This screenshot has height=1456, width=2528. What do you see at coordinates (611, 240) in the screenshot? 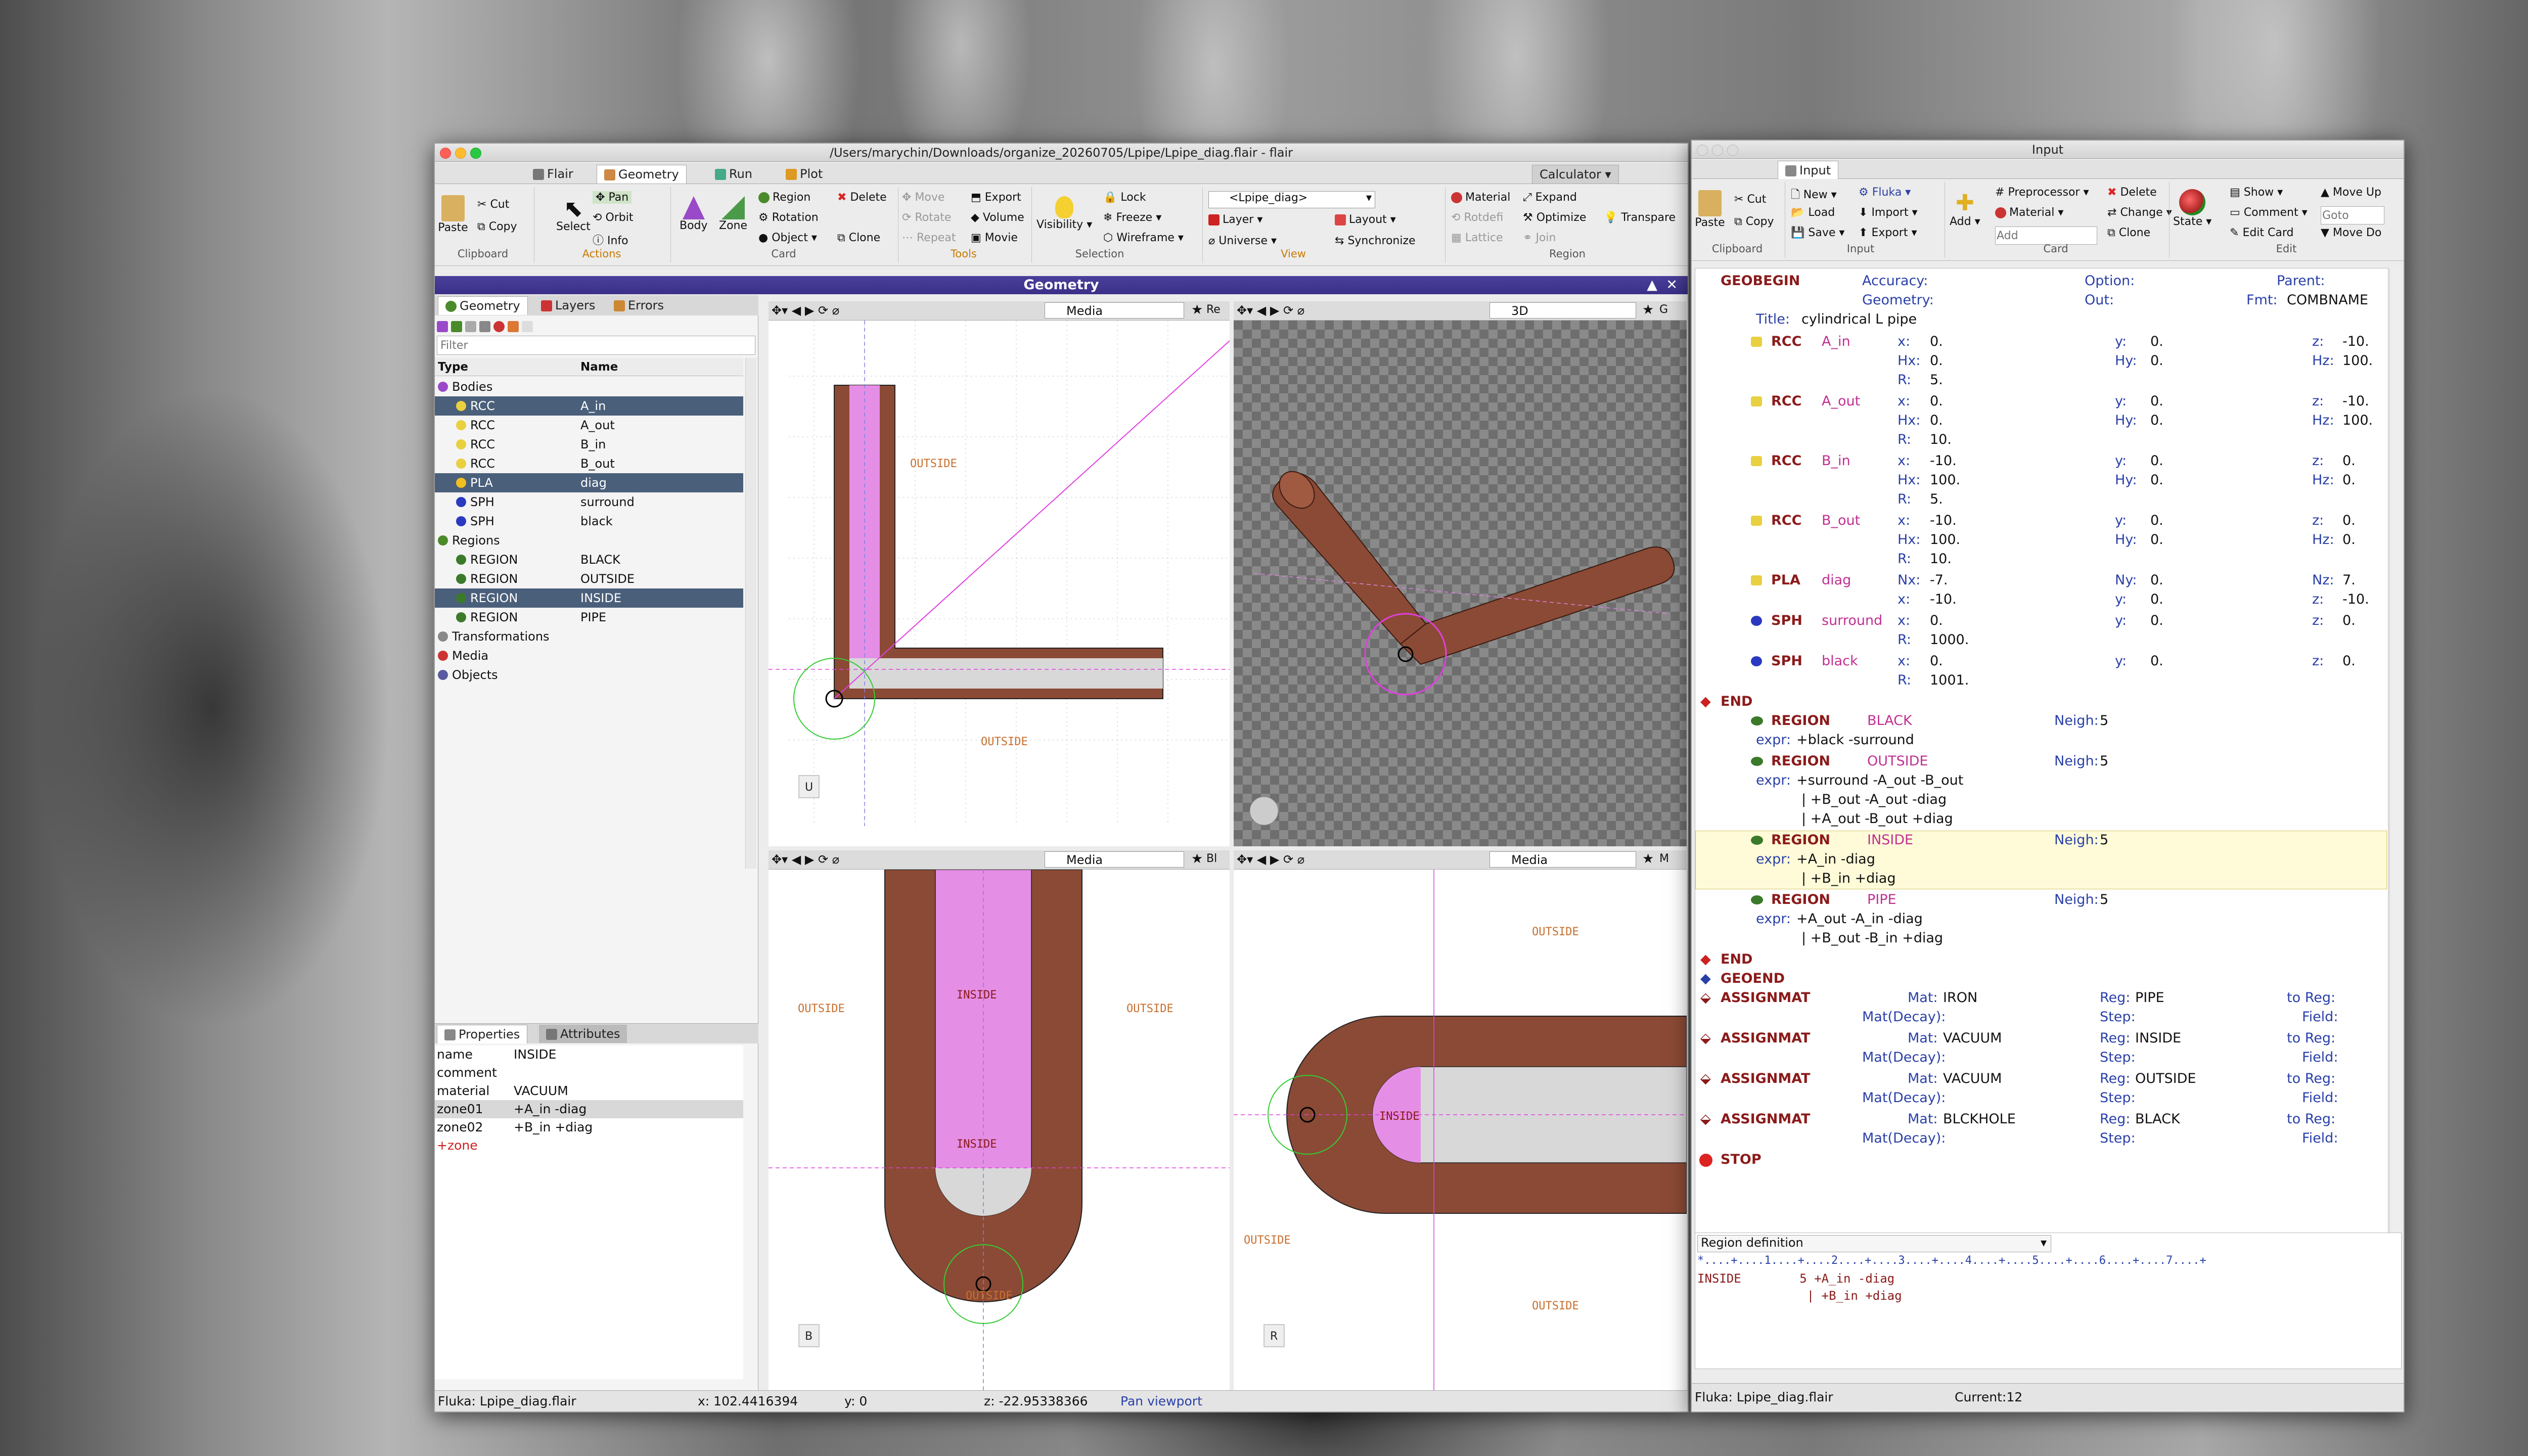
I see `info-button: ⓘ Info` at bounding box center [611, 240].